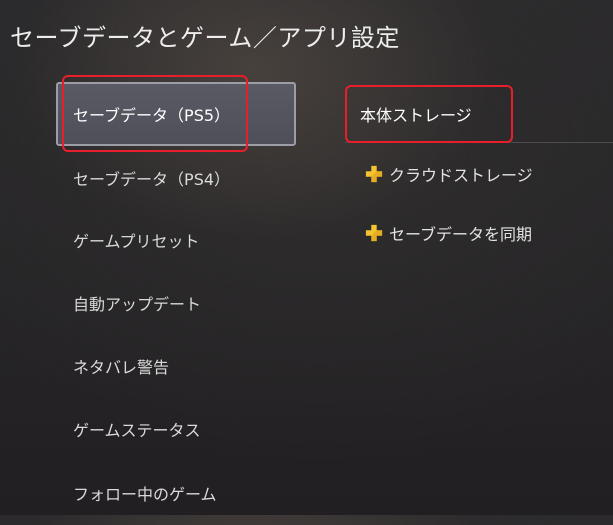  I want to click on menu-item-save-data-ps5: セーブデータ（PS5）, so click(176, 114).